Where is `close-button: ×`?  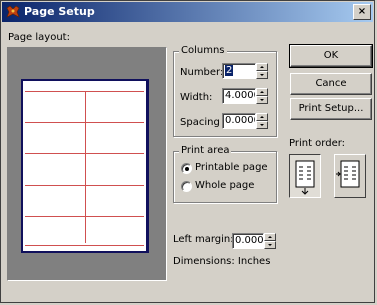
close-button: × is located at coordinates (362, 12).